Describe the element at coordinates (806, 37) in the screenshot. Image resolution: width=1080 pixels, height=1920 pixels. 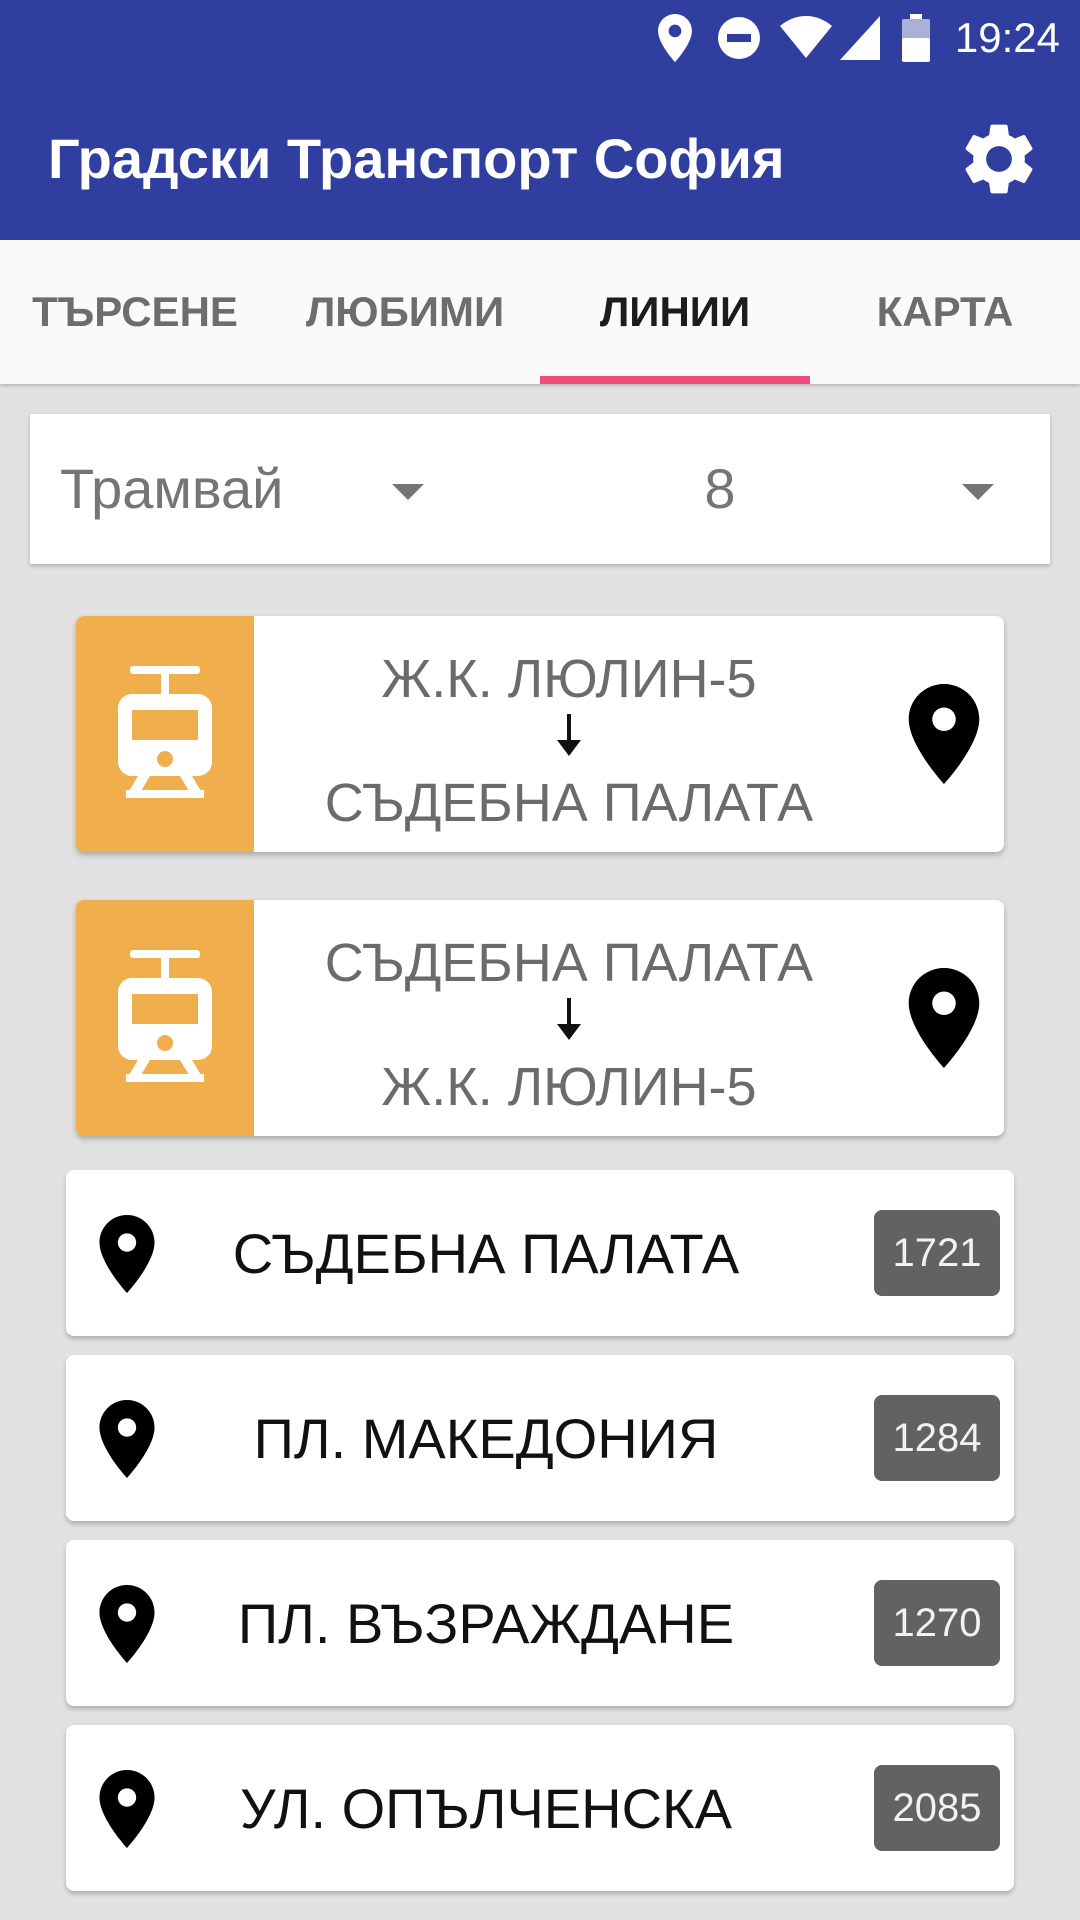
I see `wifi-icon` at that location.